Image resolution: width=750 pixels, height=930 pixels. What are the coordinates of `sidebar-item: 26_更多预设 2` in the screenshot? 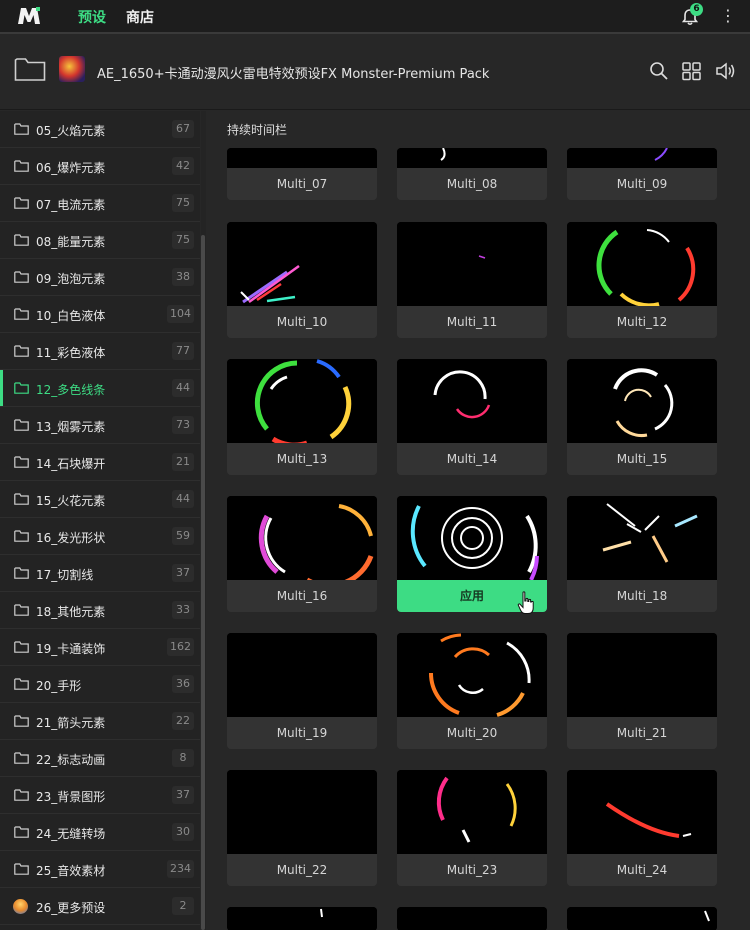 It's located at (100, 906).